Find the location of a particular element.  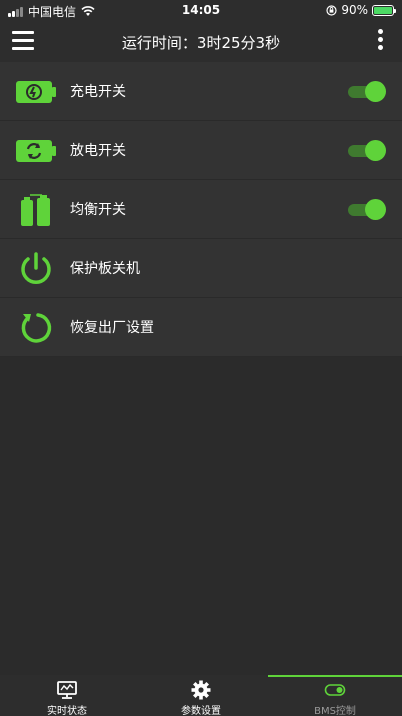

tab-bms-control-label: BMS控制 is located at coordinates (335, 711).